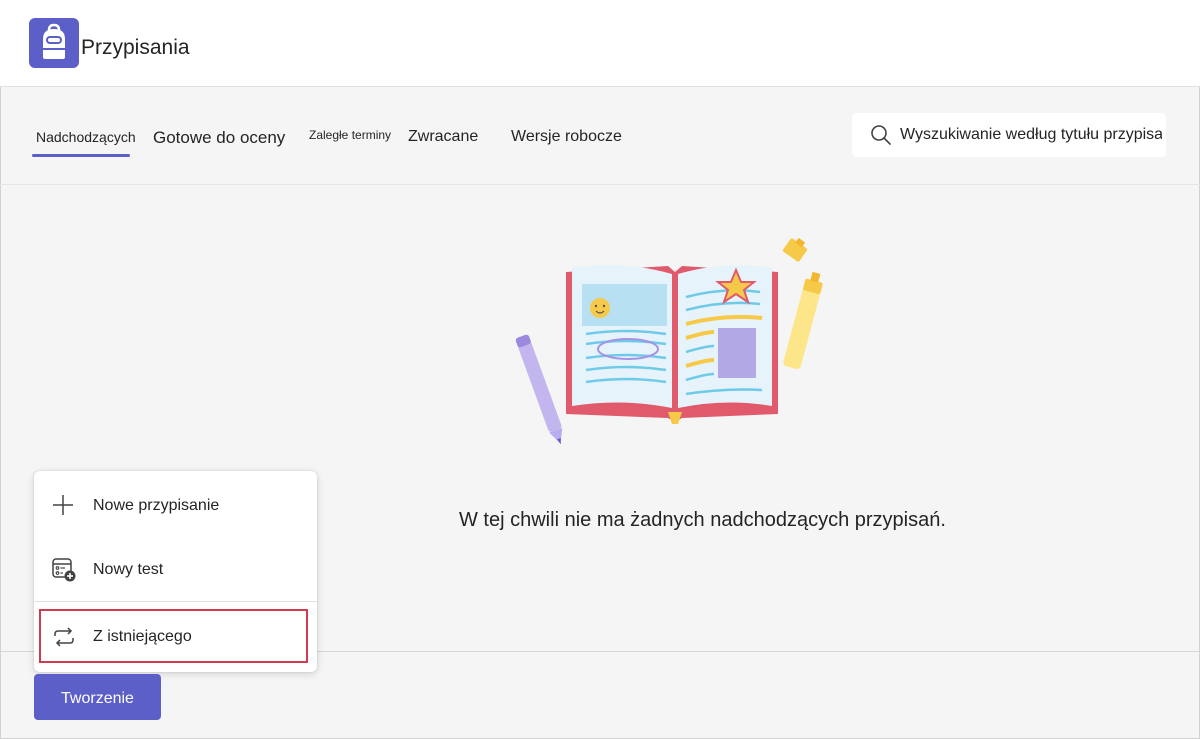  What do you see at coordinates (881, 137) in the screenshot?
I see `search-icon` at bounding box center [881, 137].